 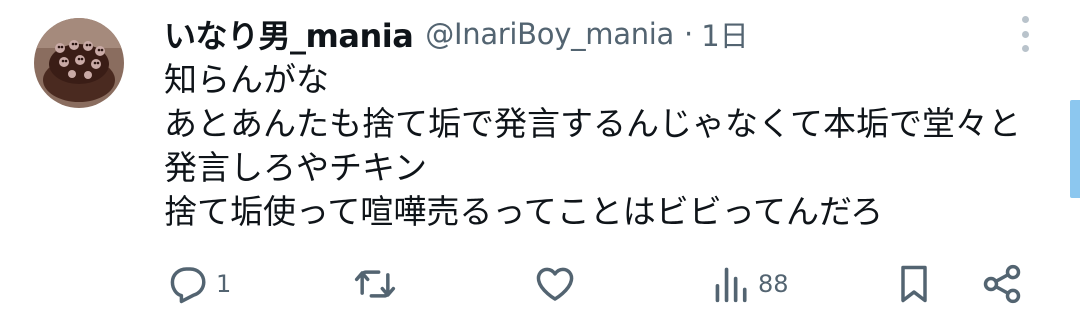 I want to click on tweet-line: 捨て垢使って喧嘩売るってことはビビってんだろ, so click(x=524, y=211).